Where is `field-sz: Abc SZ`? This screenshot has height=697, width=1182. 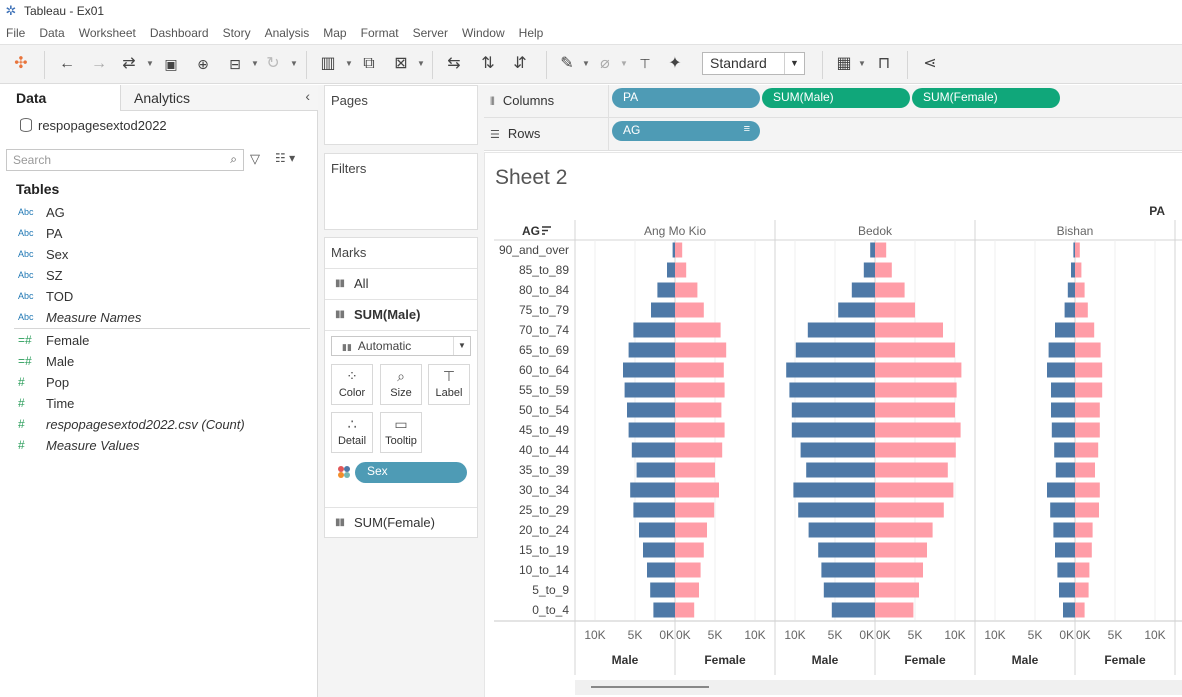
field-sz: Abc SZ is located at coordinates (40, 275).